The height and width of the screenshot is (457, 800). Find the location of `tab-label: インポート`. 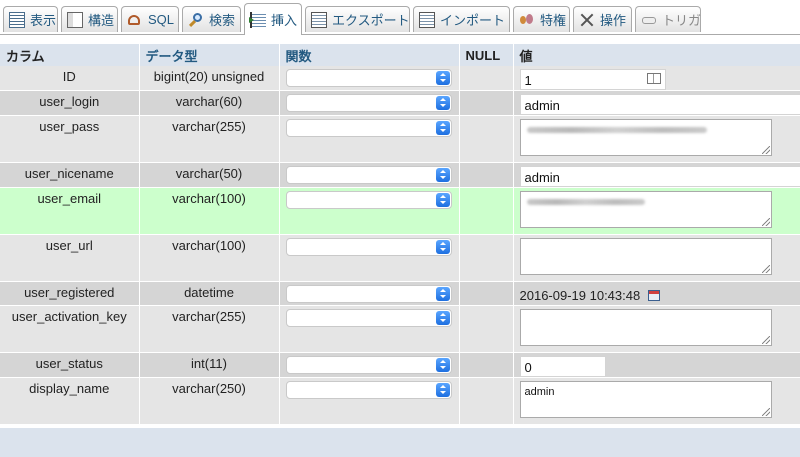

tab-label: インポート is located at coordinates (473, 20).